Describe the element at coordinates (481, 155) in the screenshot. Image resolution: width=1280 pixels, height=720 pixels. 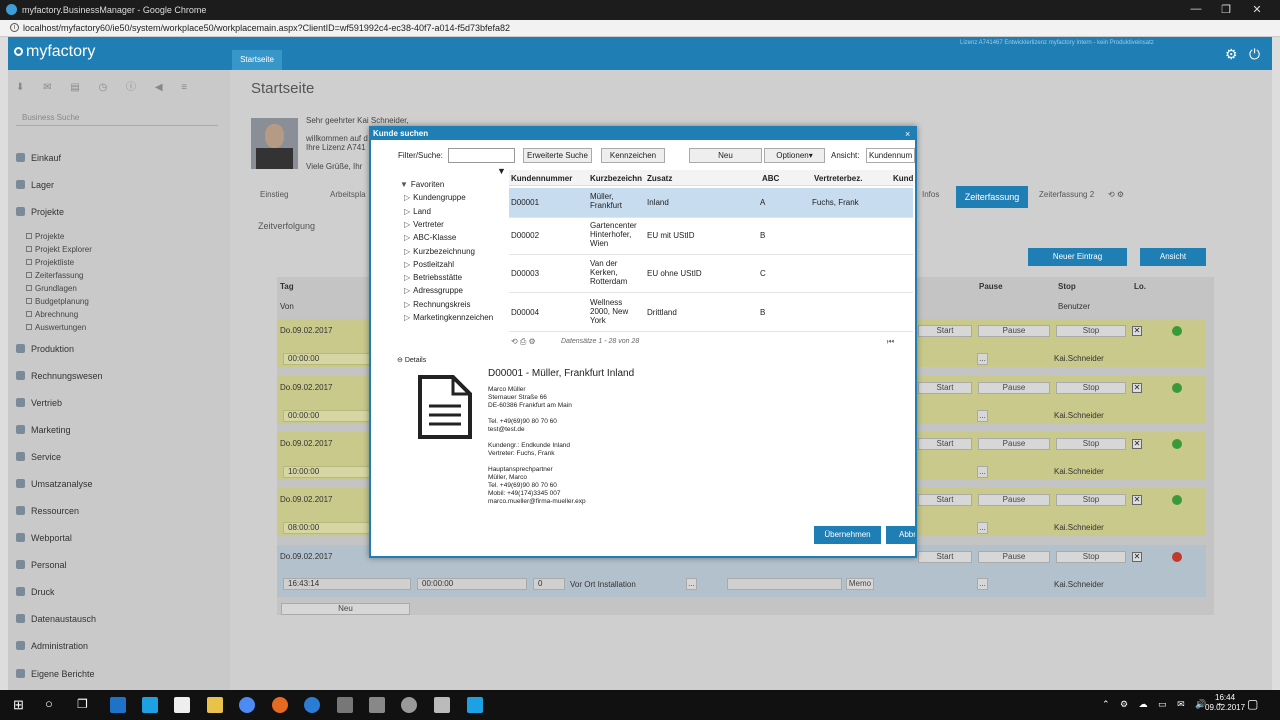
I see `filter-input` at that location.